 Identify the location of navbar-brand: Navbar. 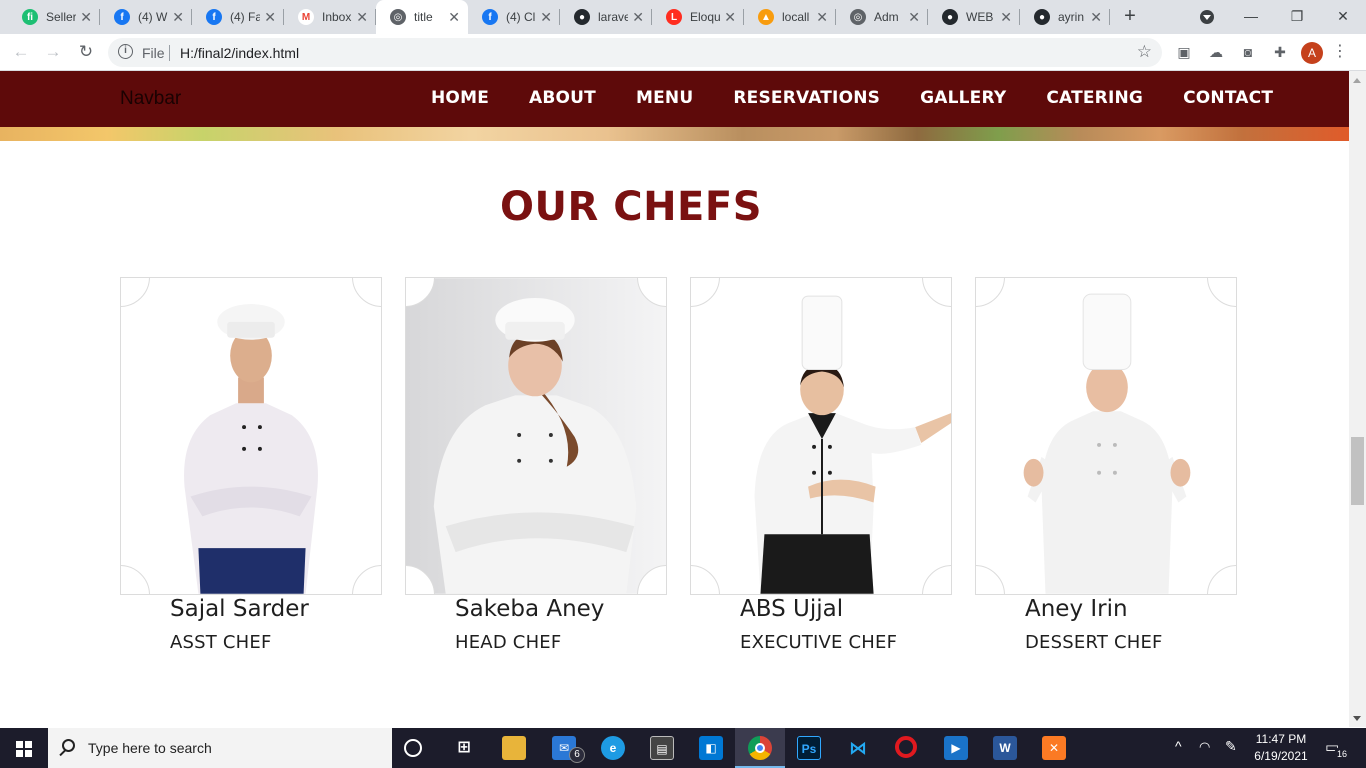
(150, 99).